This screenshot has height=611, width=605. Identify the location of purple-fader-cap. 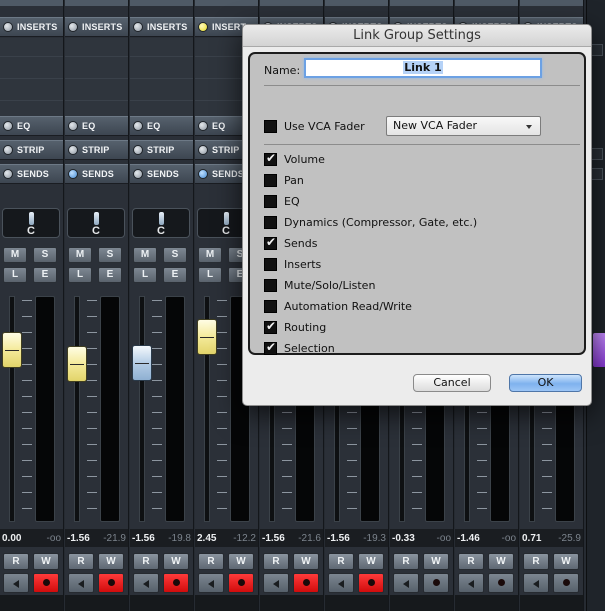
(599, 350).